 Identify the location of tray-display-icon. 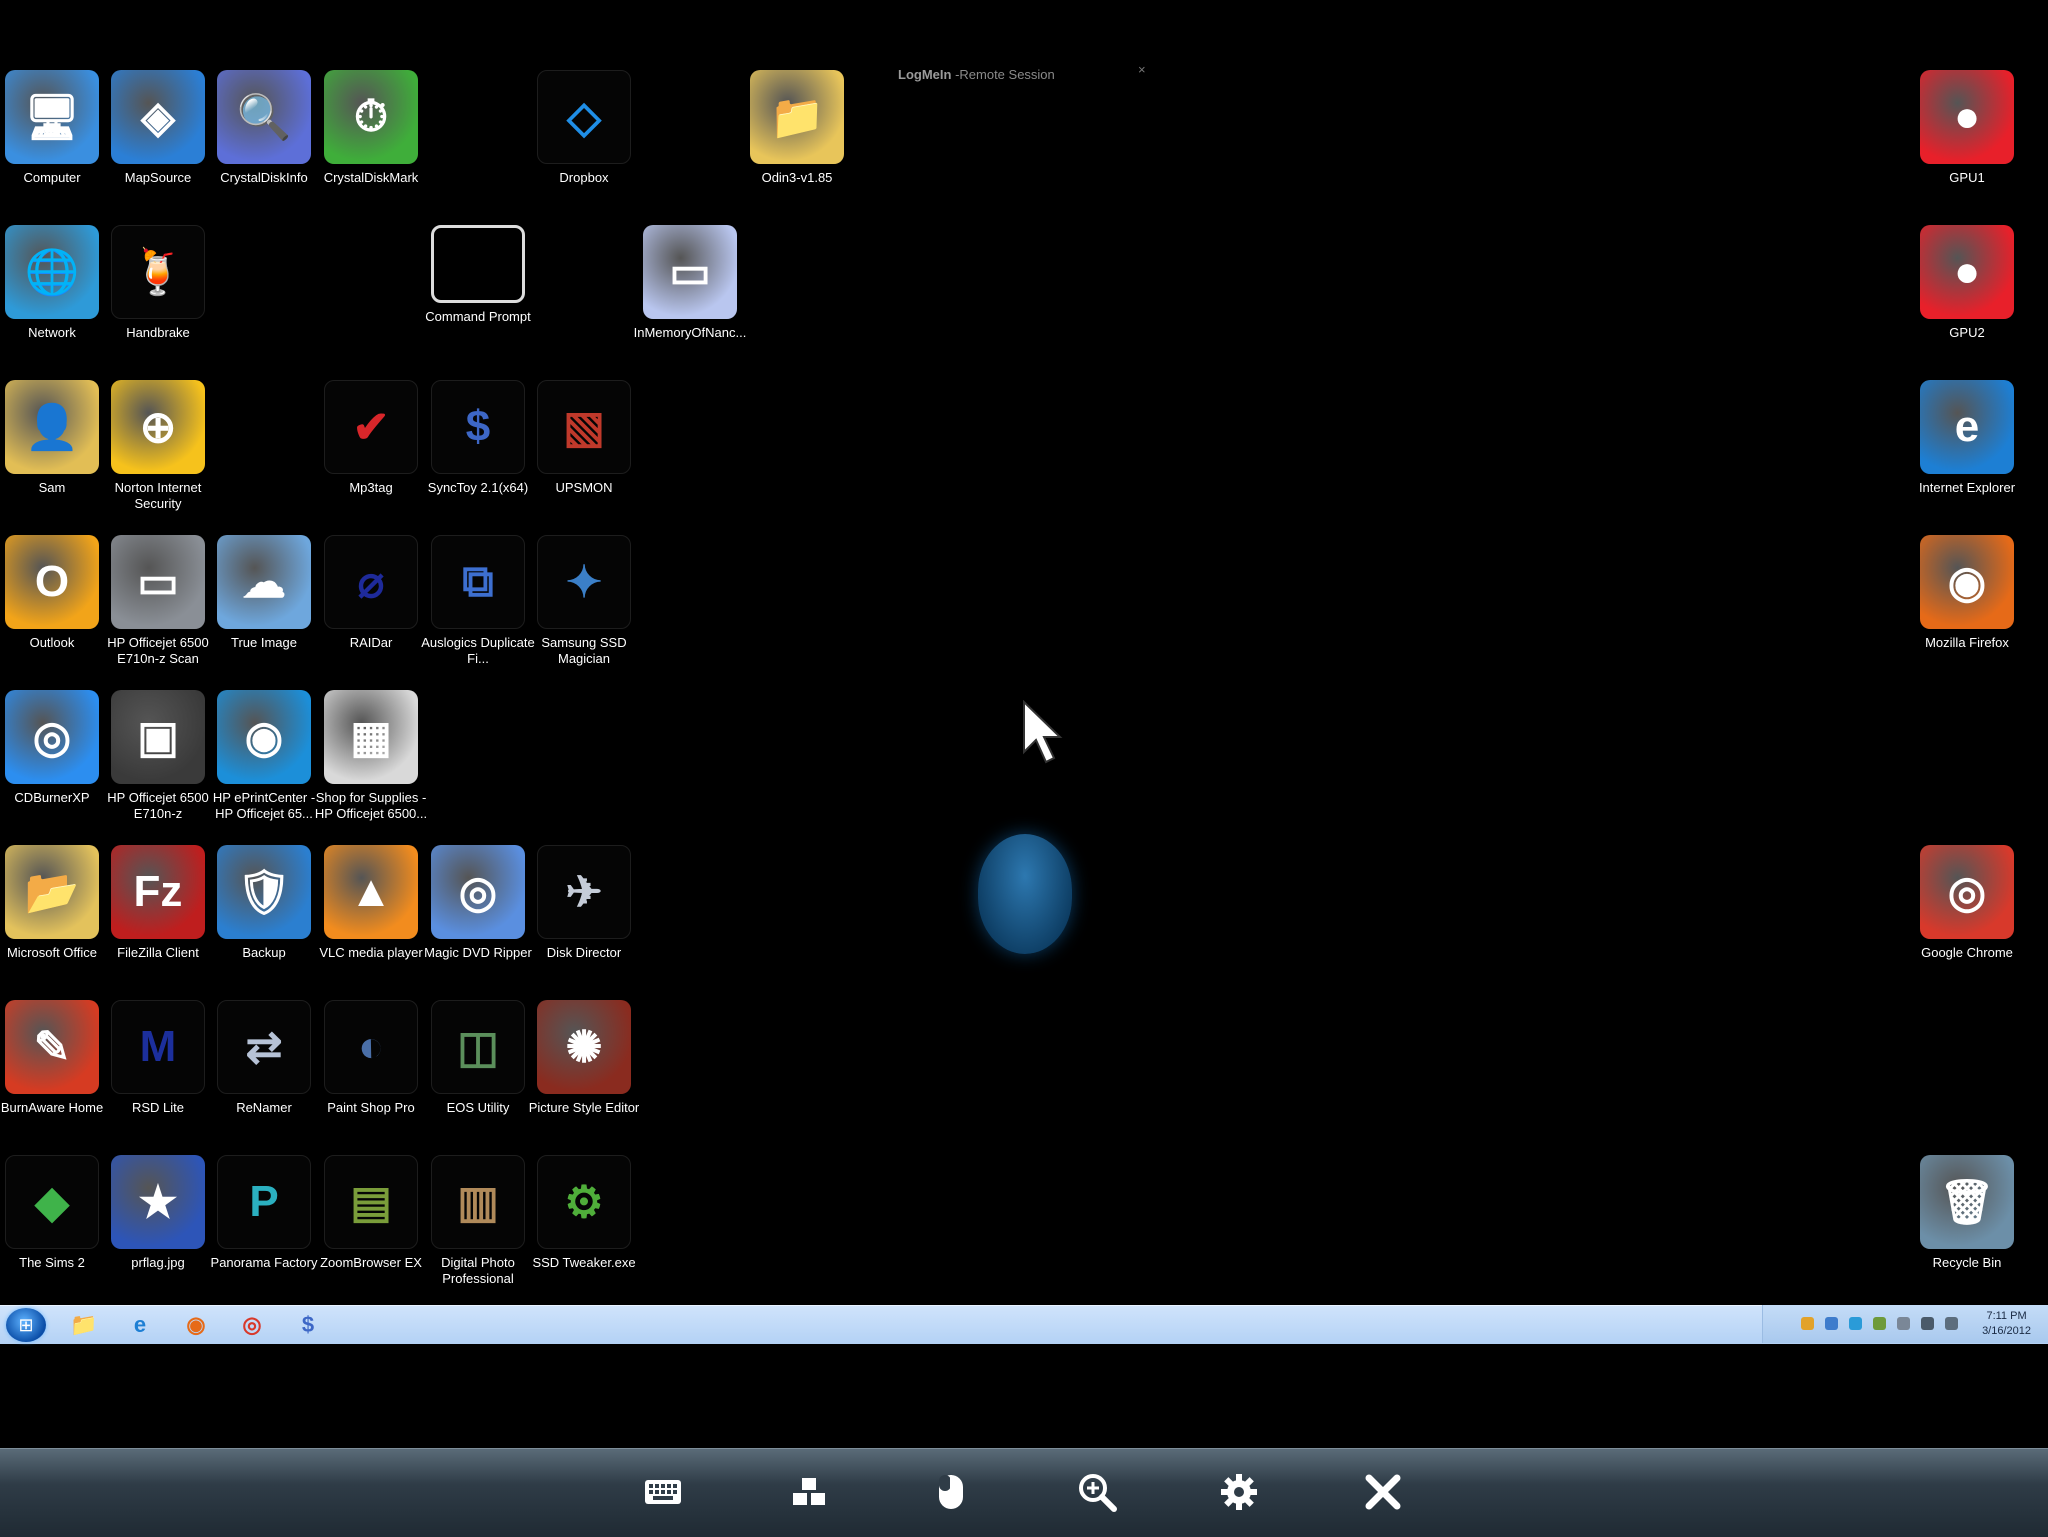
(1927, 1323).